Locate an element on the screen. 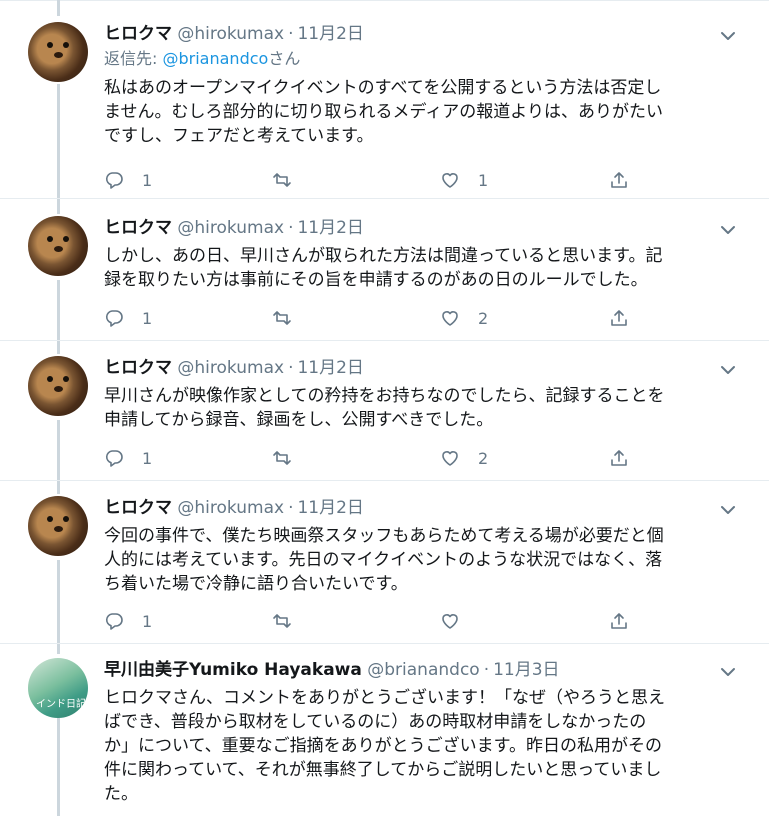 The width and height of the screenshot is (769, 816). tweet-date: 11月3日 is located at coordinates (526, 670).